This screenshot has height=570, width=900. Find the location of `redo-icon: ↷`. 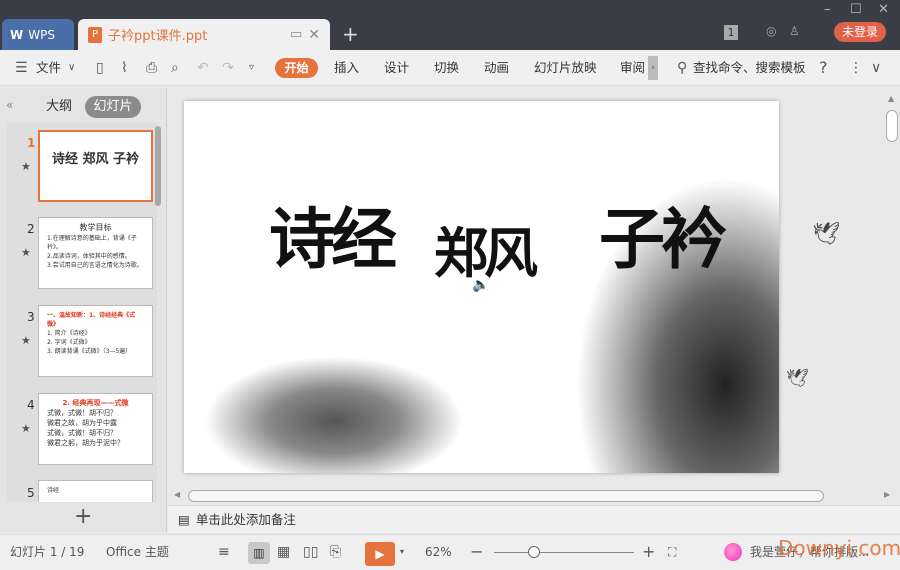

redo-icon: ↷ is located at coordinates (228, 68).